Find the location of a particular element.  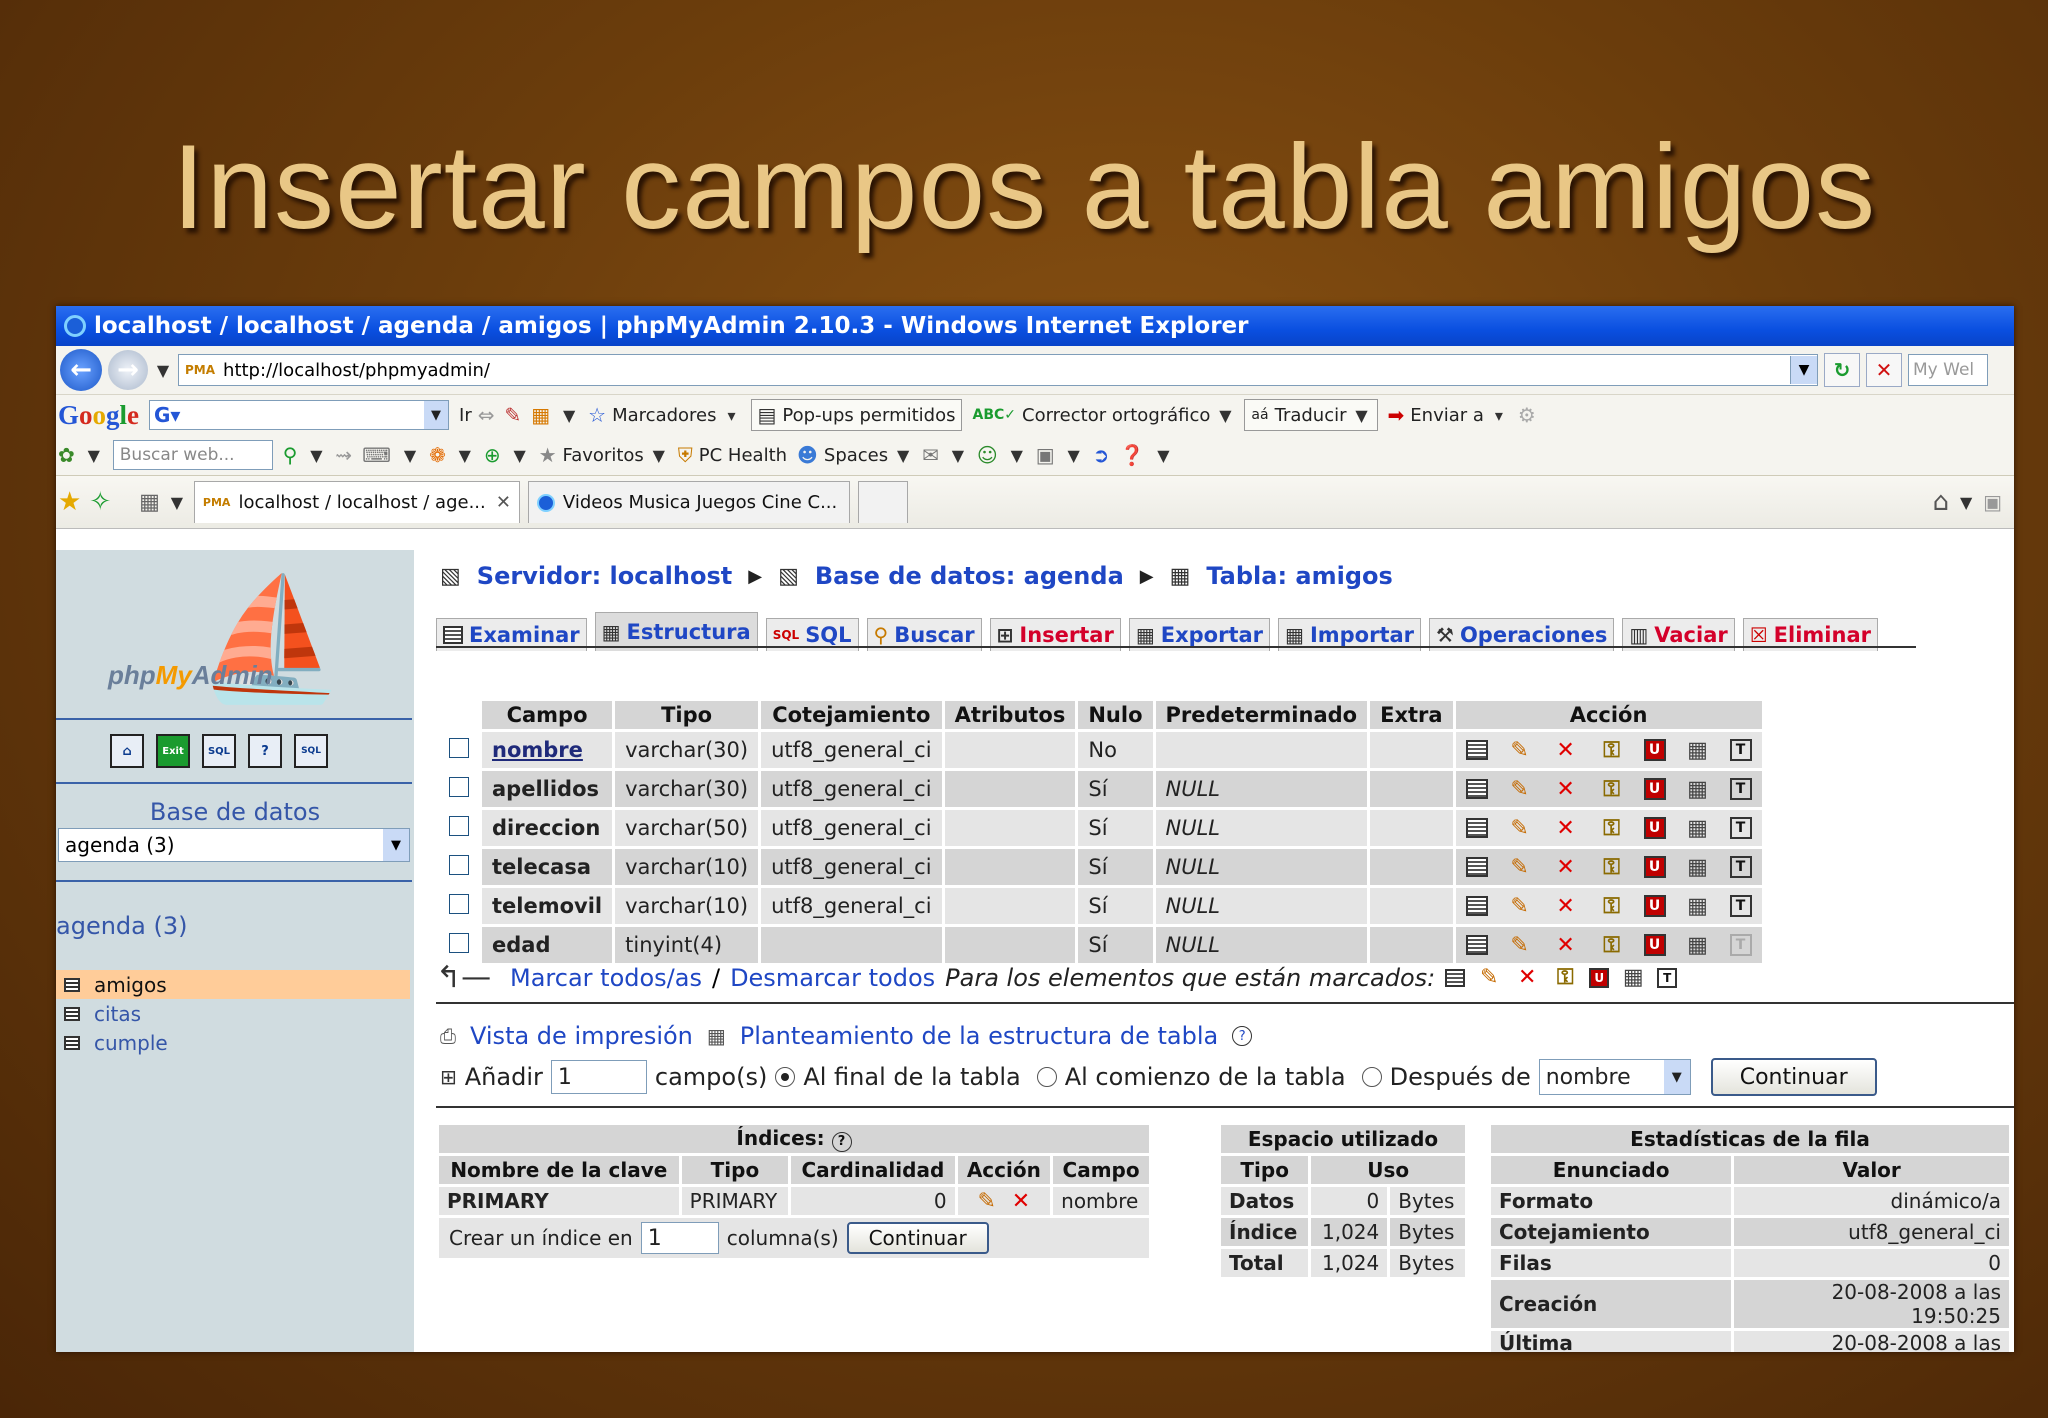

popup-blocker-icon: ▦ is located at coordinates (540, 415).